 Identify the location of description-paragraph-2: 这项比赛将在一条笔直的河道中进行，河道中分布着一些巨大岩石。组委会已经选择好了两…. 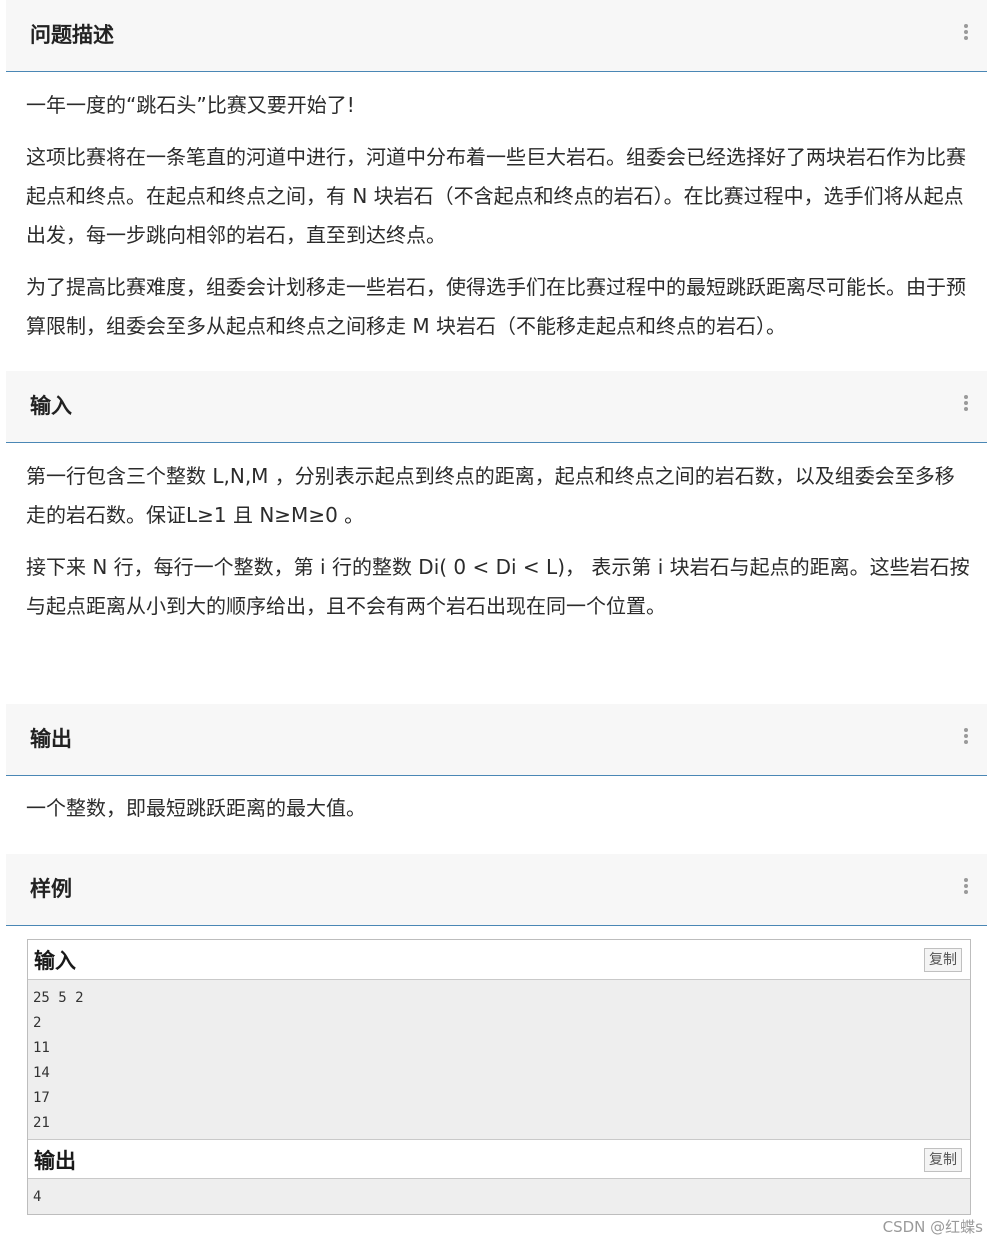
(496, 196).